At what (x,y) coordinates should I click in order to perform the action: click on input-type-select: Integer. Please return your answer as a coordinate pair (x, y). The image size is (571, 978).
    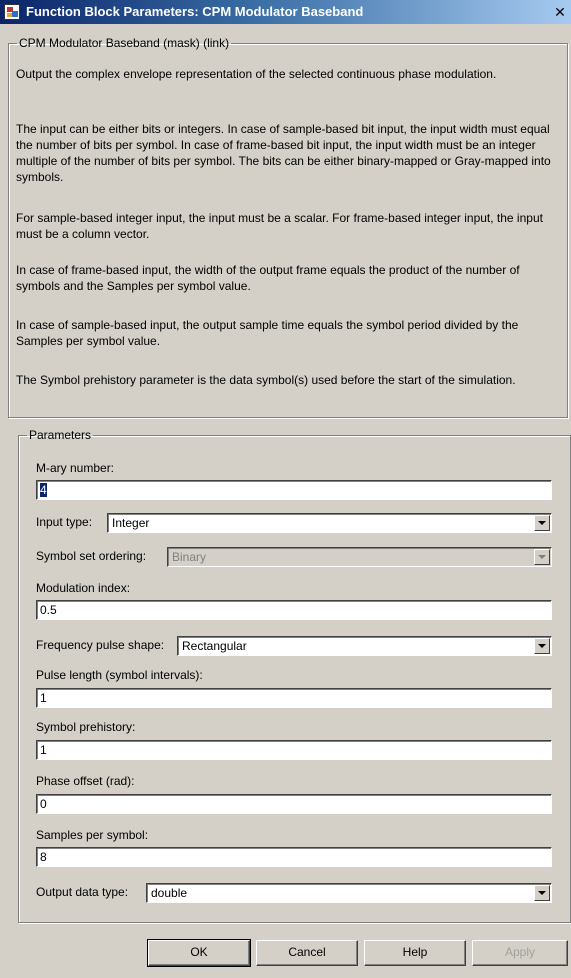
    Looking at the image, I should click on (329, 523).